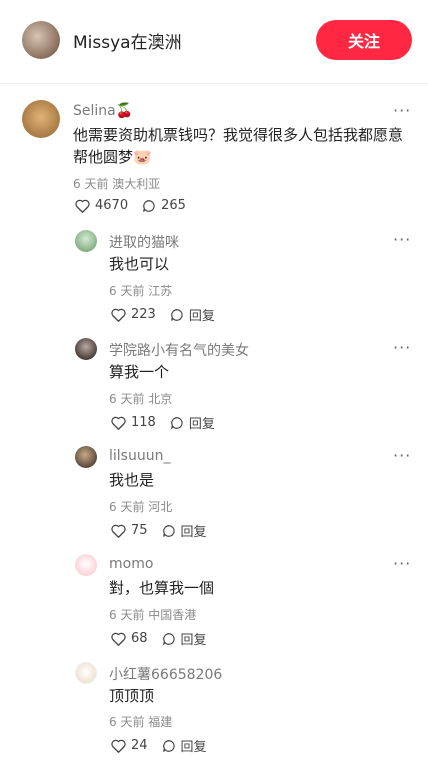  Describe the element at coordinates (165, 674) in the screenshot. I see `reply-username: 小红薯66658206` at that location.